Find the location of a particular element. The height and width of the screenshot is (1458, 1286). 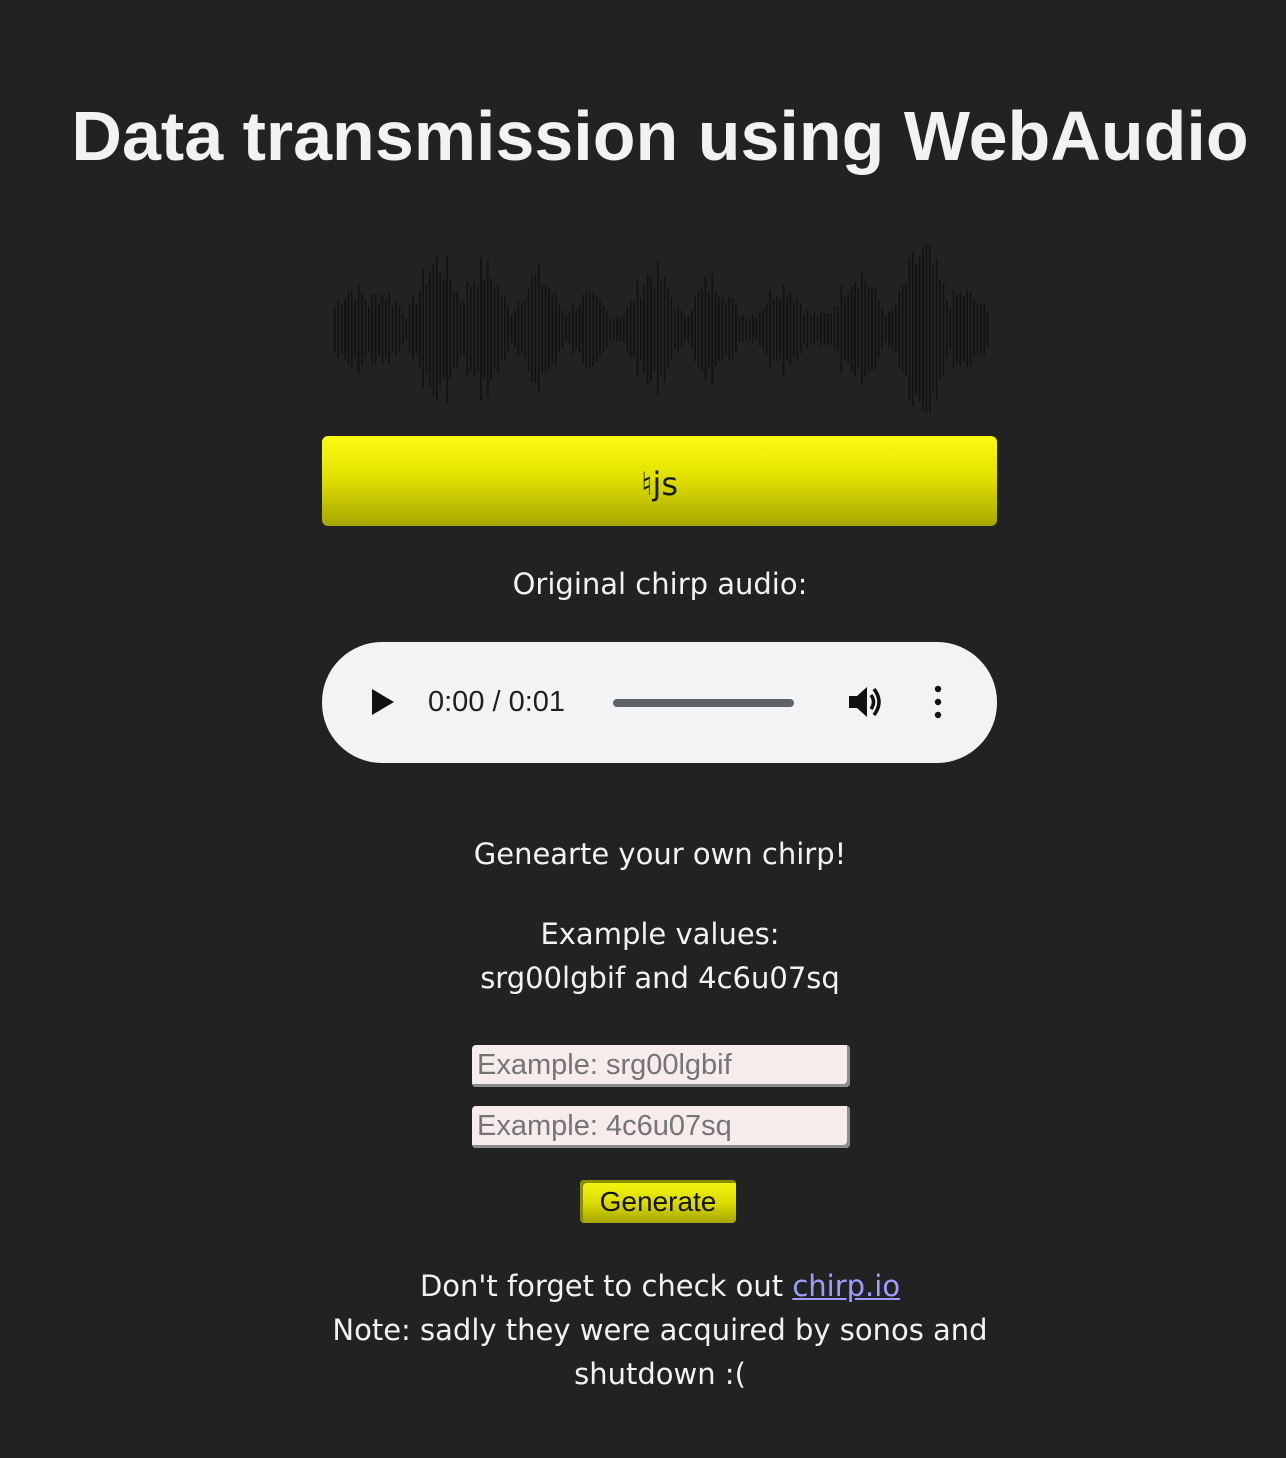

waveform-graphic is located at coordinates (661, 329).